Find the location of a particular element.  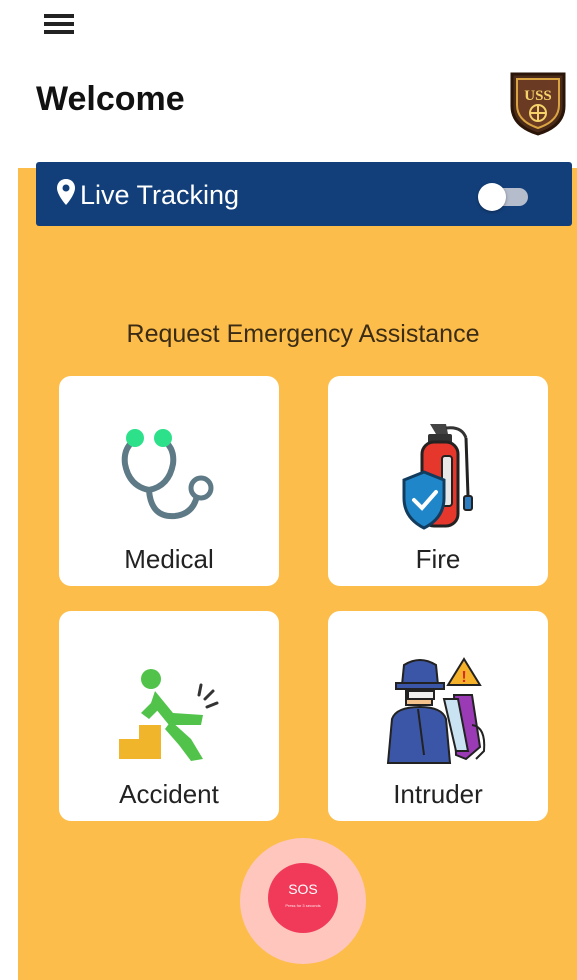

location-pin-icon is located at coordinates (66, 192).